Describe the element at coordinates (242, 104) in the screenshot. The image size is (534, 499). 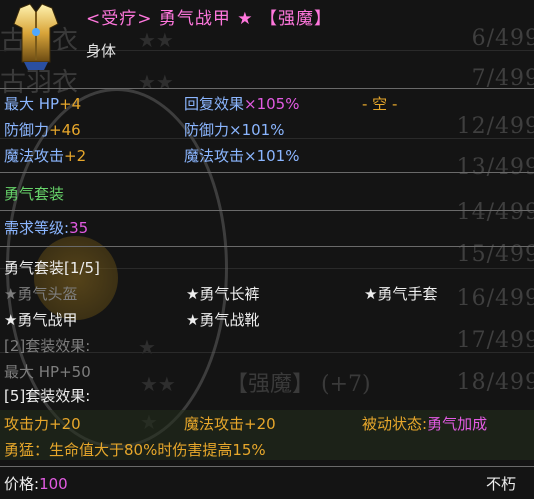
I see `stat-recovery-mult: 回复效果×105%` at that location.